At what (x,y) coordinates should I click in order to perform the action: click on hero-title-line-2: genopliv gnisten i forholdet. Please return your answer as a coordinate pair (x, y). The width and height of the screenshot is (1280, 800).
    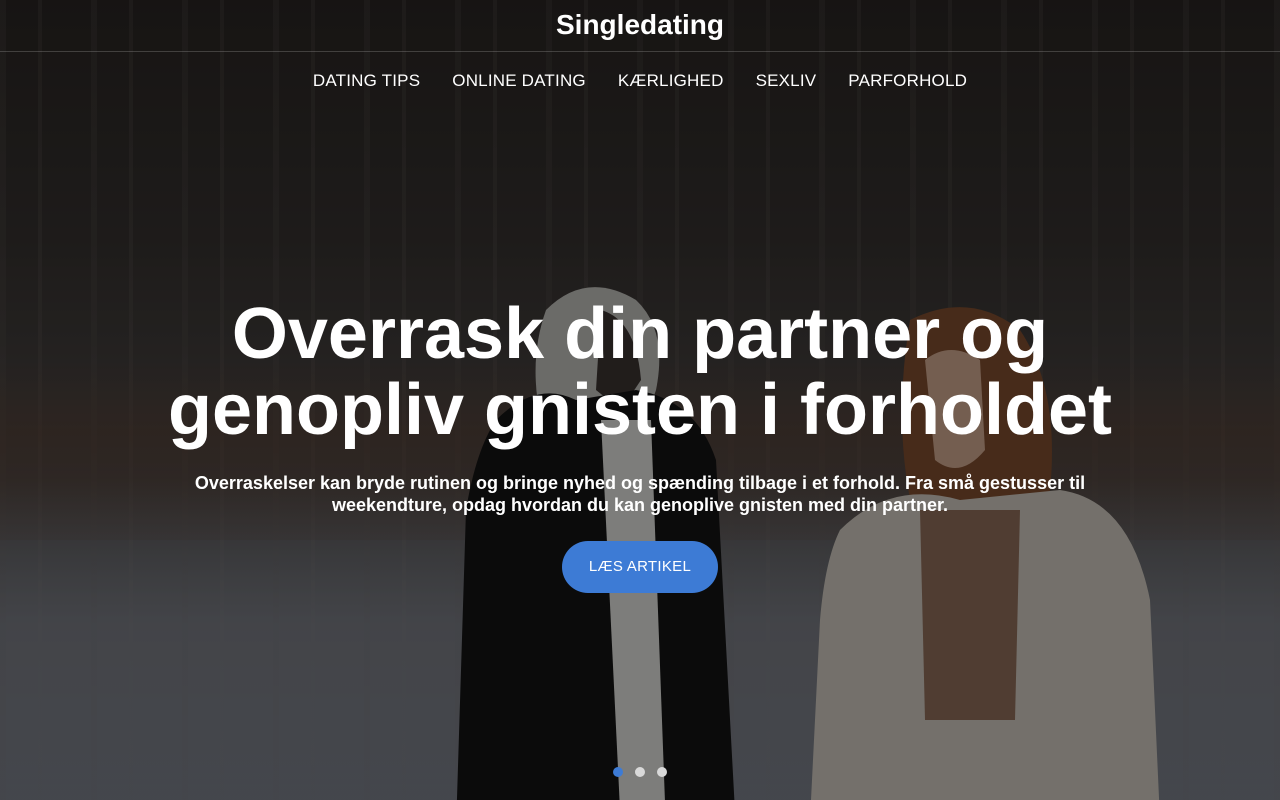
    Looking at the image, I should click on (640, 410).